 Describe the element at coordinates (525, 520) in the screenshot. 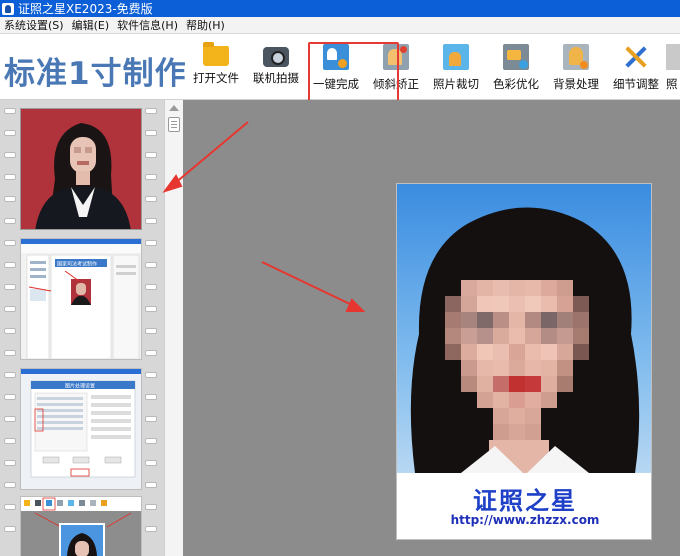

I see `watermark-url: http://www.zhzzx.com` at that location.